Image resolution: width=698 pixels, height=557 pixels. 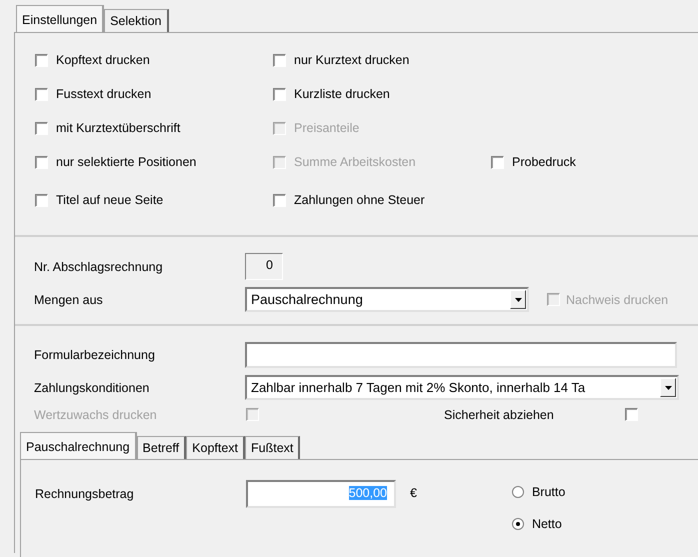 What do you see at coordinates (355, 162) in the screenshot?
I see `checkbox-label: Summe Arbeitskosten` at bounding box center [355, 162].